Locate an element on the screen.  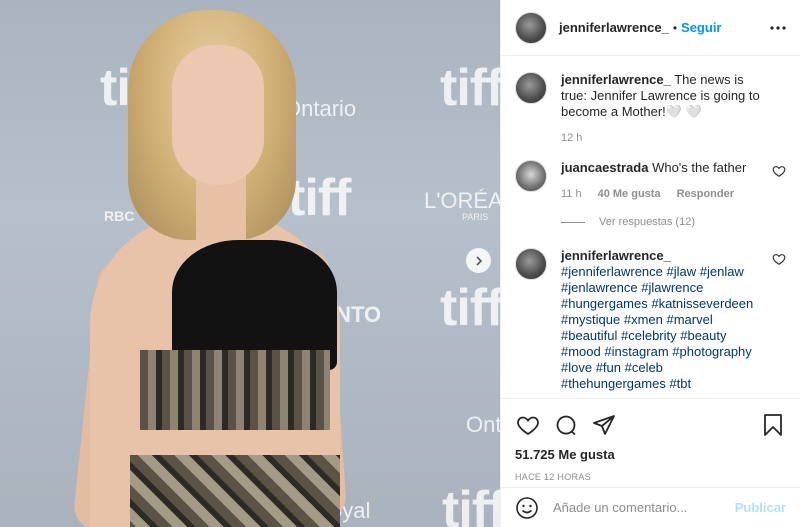
comment-time: 12 h is located at coordinates (571, 138).